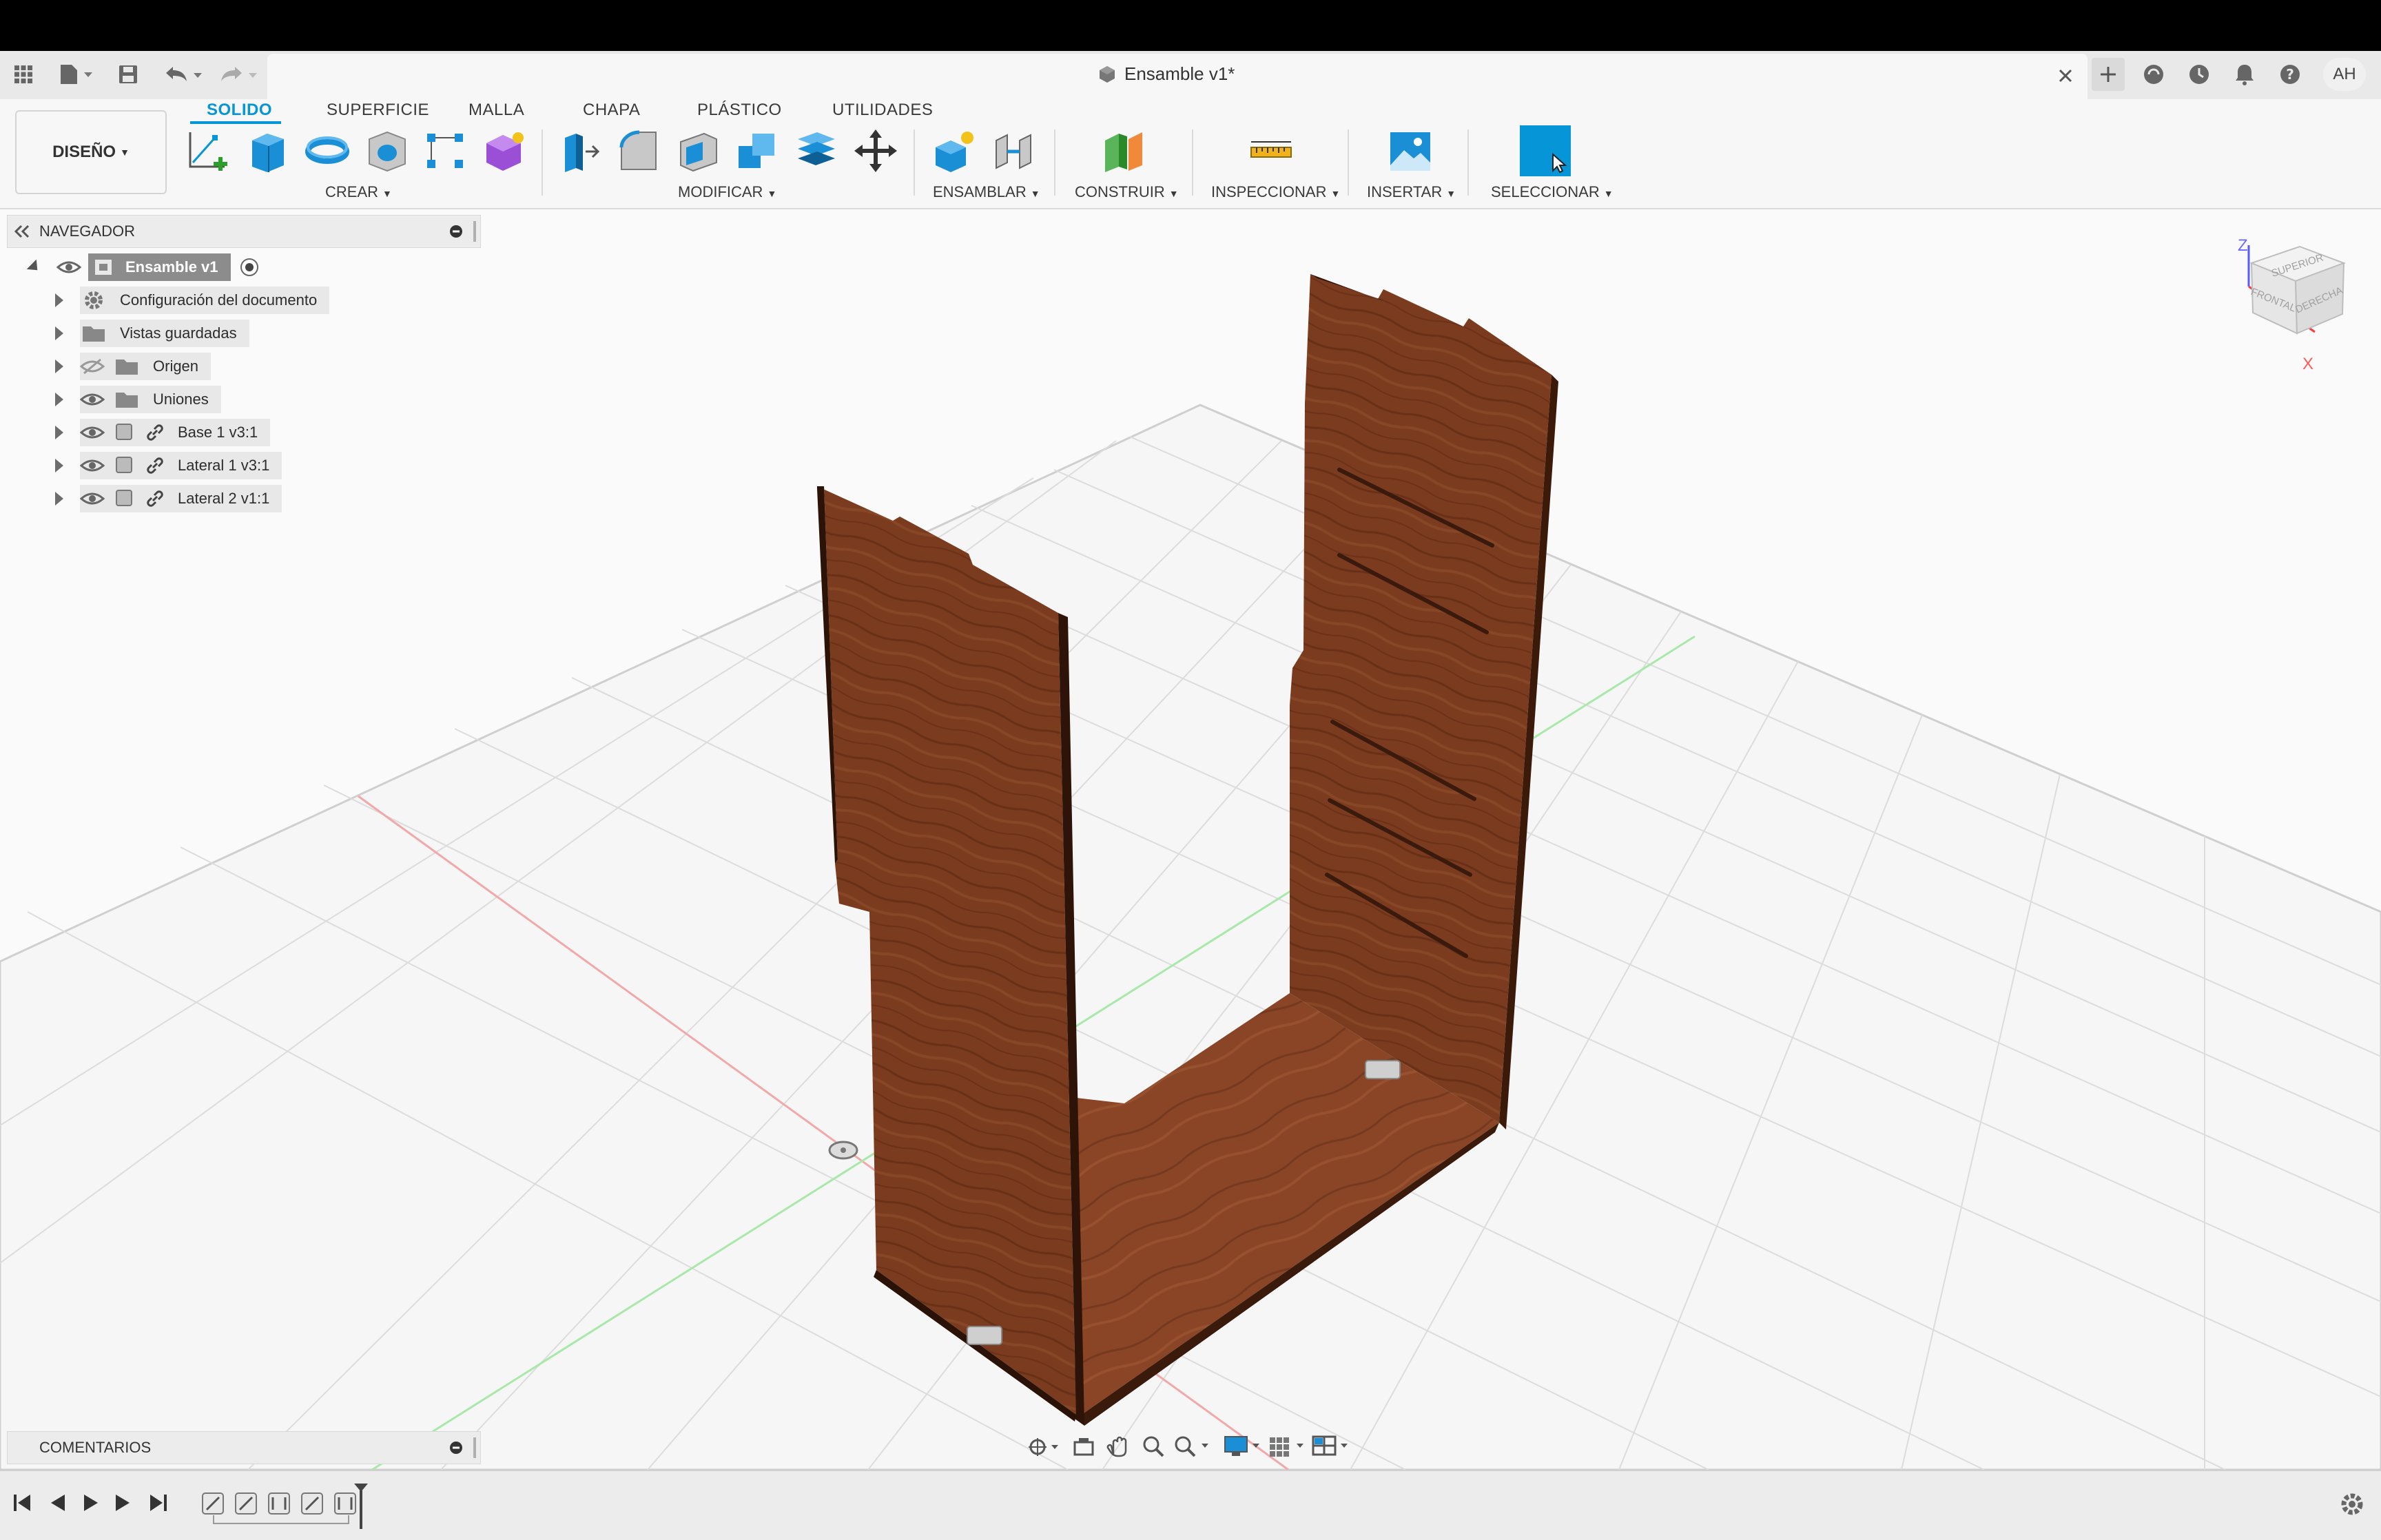  What do you see at coordinates (143, 267) in the screenshot?
I see `tree-root-row: Ensamble v1` at bounding box center [143, 267].